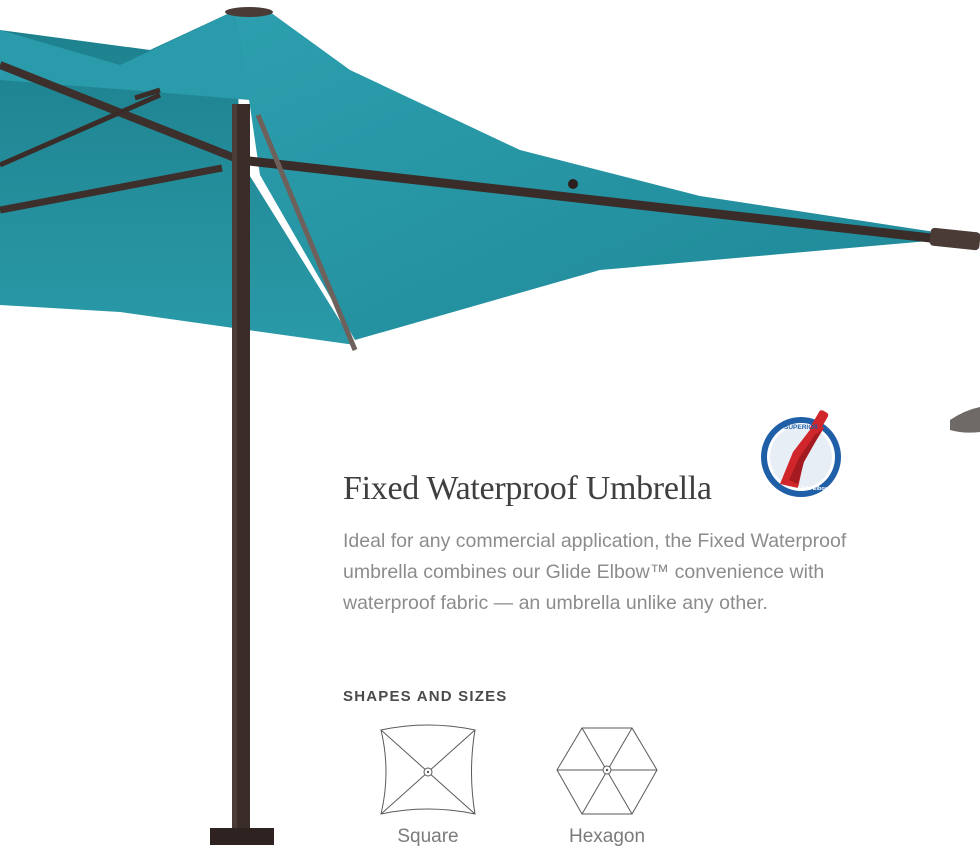 The image size is (980, 853). Describe the element at coordinates (527, 488) in the screenshot. I see `product-title: Fixed Waterproof Umbrella` at that location.